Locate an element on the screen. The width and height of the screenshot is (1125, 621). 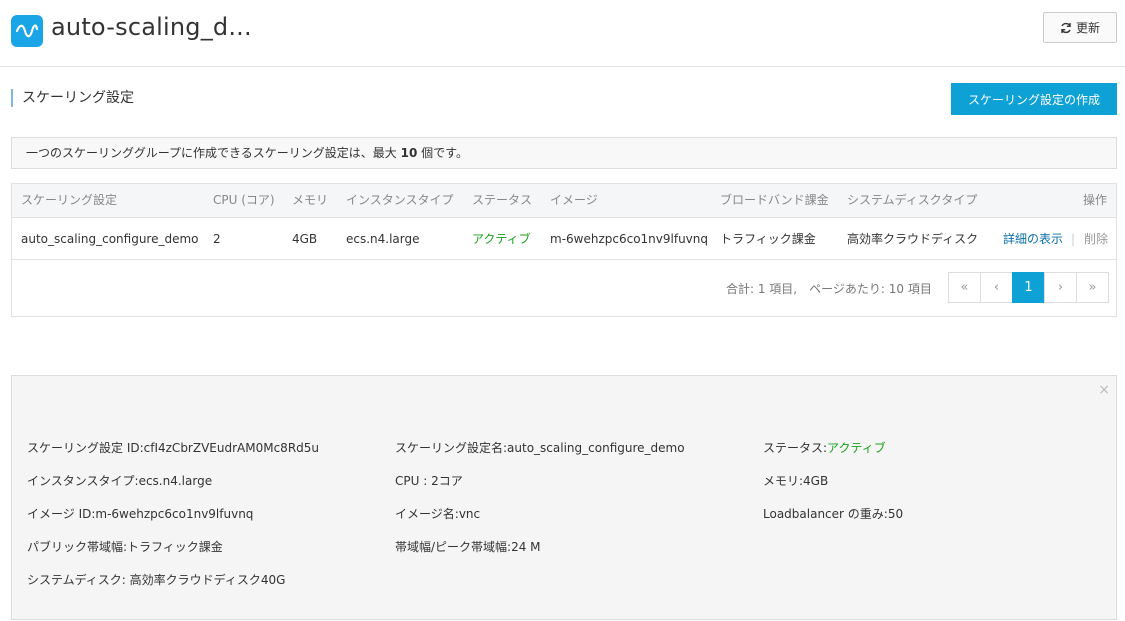
detail-value: m-6wehzpc6co1nv9lfuvnq is located at coordinates (174, 514).